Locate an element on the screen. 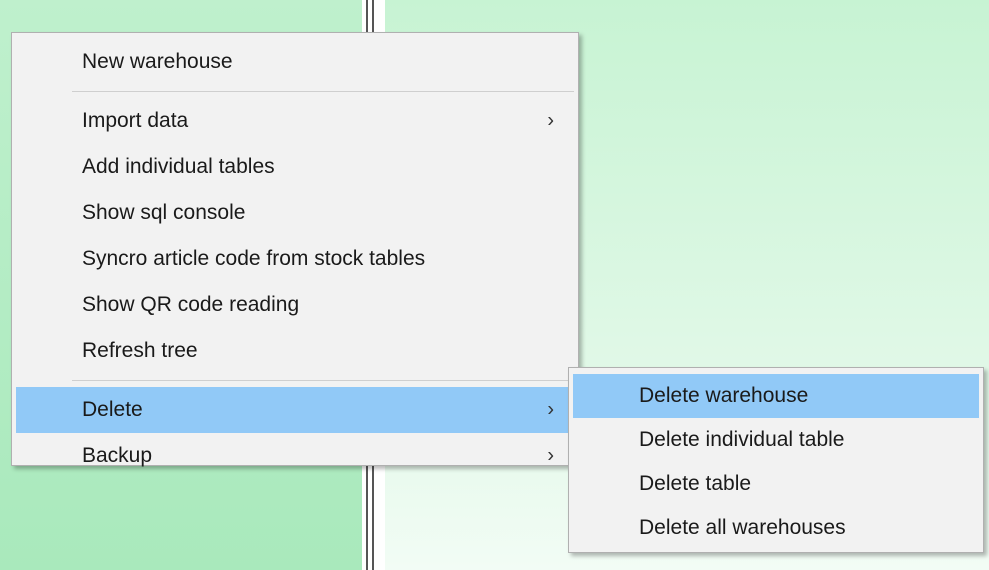 Image resolution: width=989 pixels, height=570 pixels. menu-item-import-data: Import data › is located at coordinates (295, 121).